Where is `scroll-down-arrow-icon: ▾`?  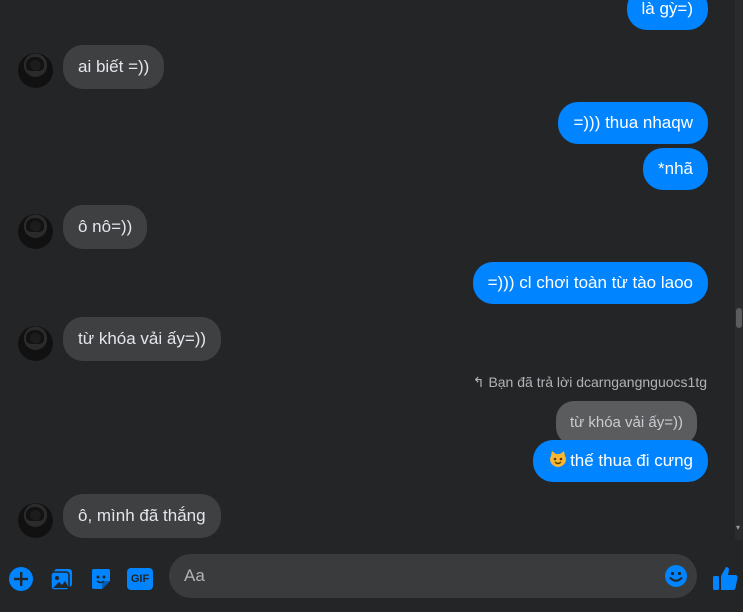 scroll-down-arrow-icon: ▾ is located at coordinates (739, 528).